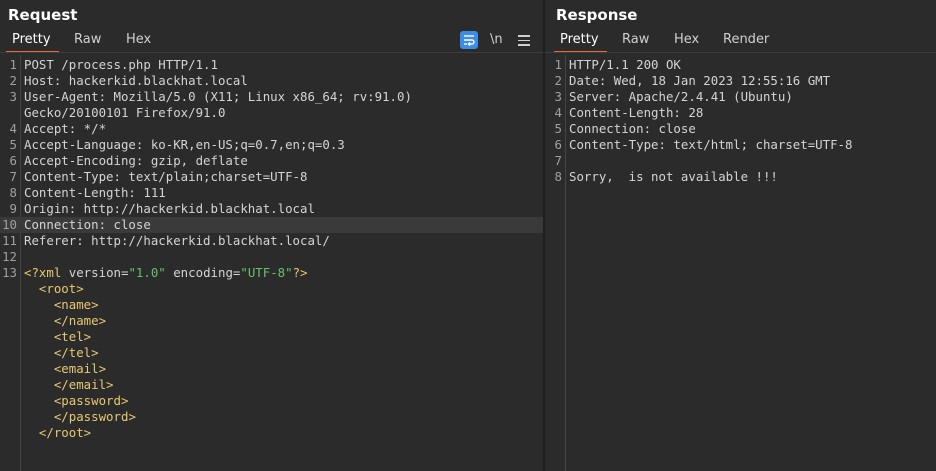 This screenshot has height=471, width=936. I want to click on code-line: <tel>, so click(271, 337).